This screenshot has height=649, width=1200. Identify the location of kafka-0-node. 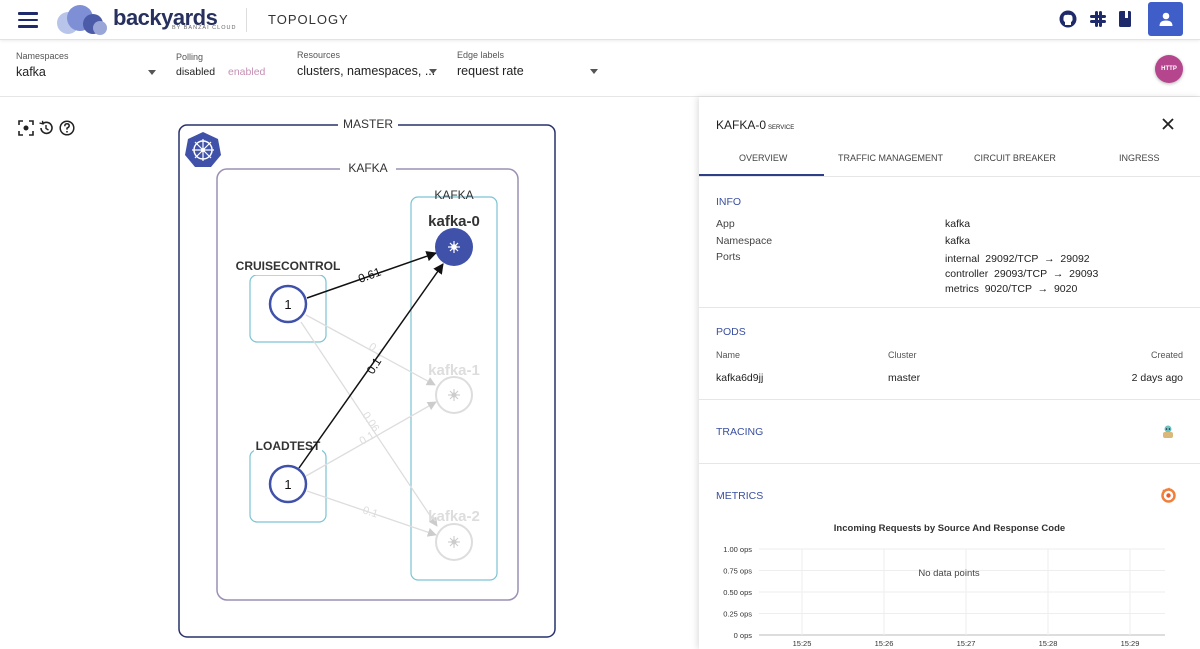
(454, 247).